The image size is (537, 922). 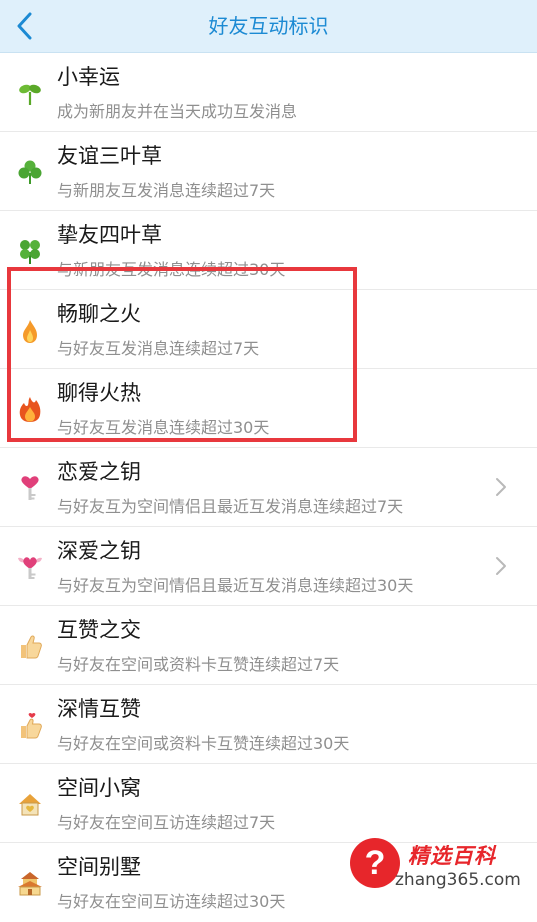 What do you see at coordinates (88, 77) in the screenshot?
I see `item-title: 小幸运` at bounding box center [88, 77].